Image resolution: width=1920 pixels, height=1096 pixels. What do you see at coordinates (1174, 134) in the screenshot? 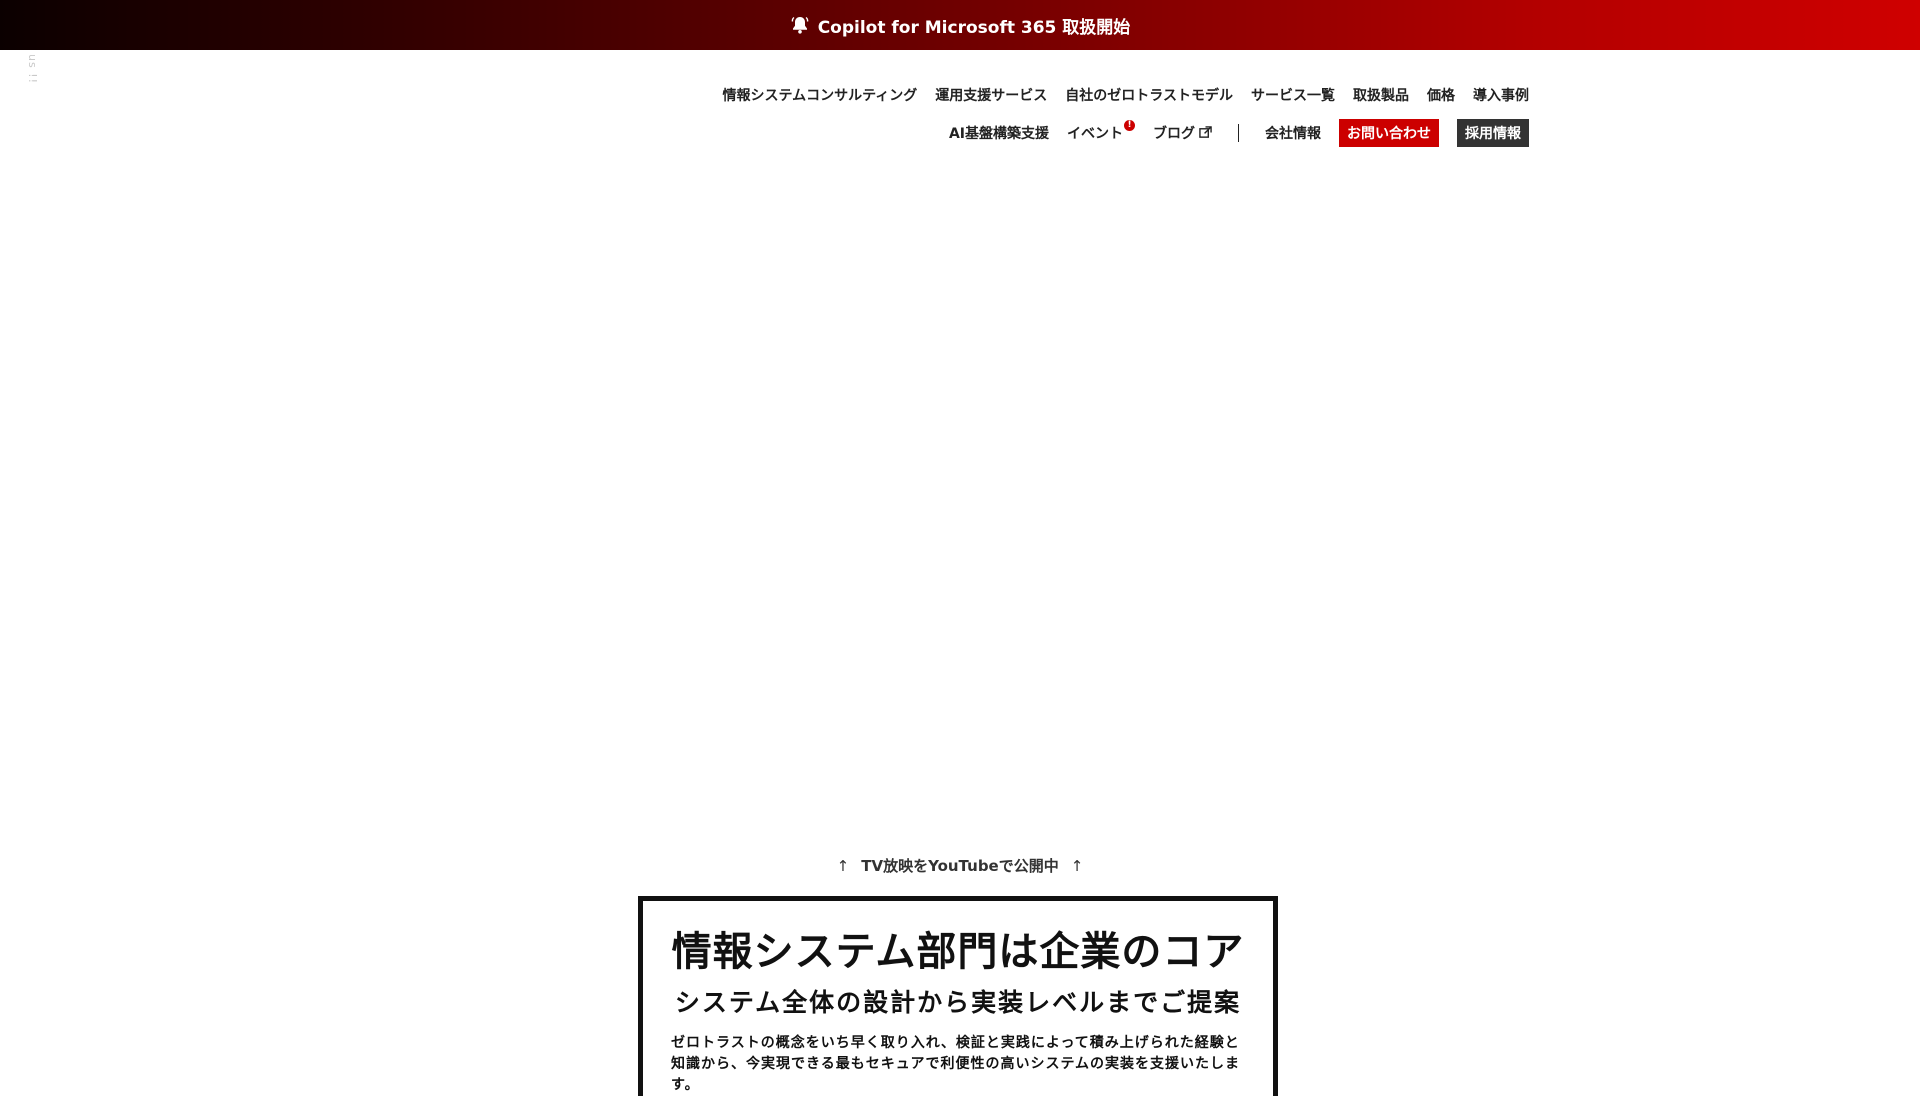
I see `nav-blog-label: ブログ` at bounding box center [1174, 134].